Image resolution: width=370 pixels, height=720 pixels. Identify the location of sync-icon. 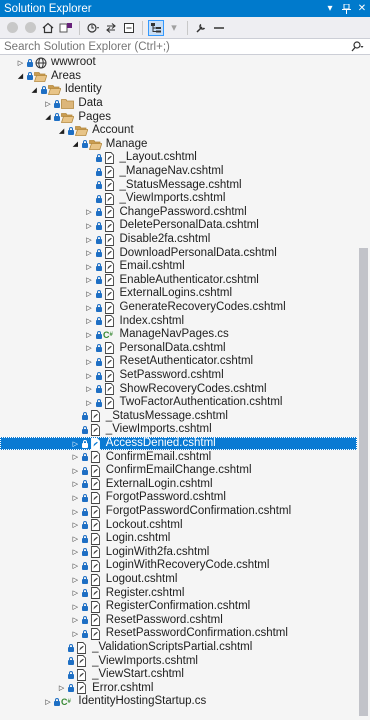
(111, 28).